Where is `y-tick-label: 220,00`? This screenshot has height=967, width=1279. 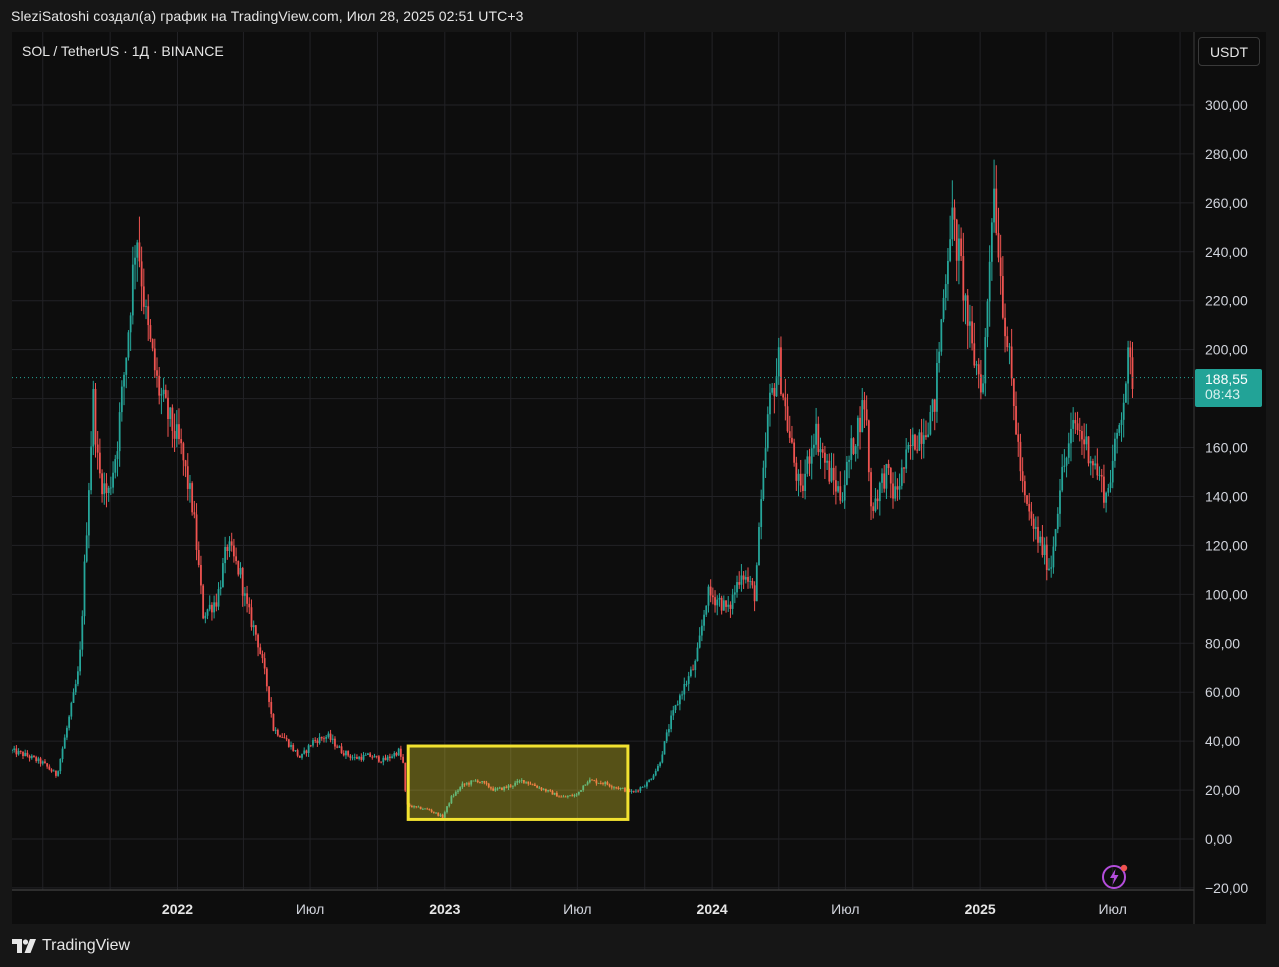
y-tick-label: 220,00 is located at coordinates (1226, 301).